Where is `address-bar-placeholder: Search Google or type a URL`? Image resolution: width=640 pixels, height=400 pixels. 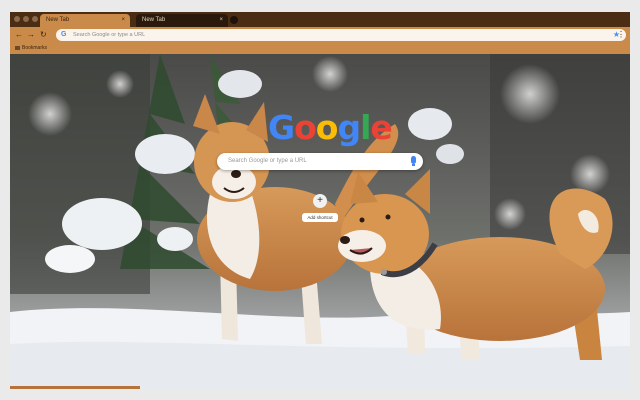
address-bar-placeholder: Search Google or type a URL is located at coordinates (109, 35).